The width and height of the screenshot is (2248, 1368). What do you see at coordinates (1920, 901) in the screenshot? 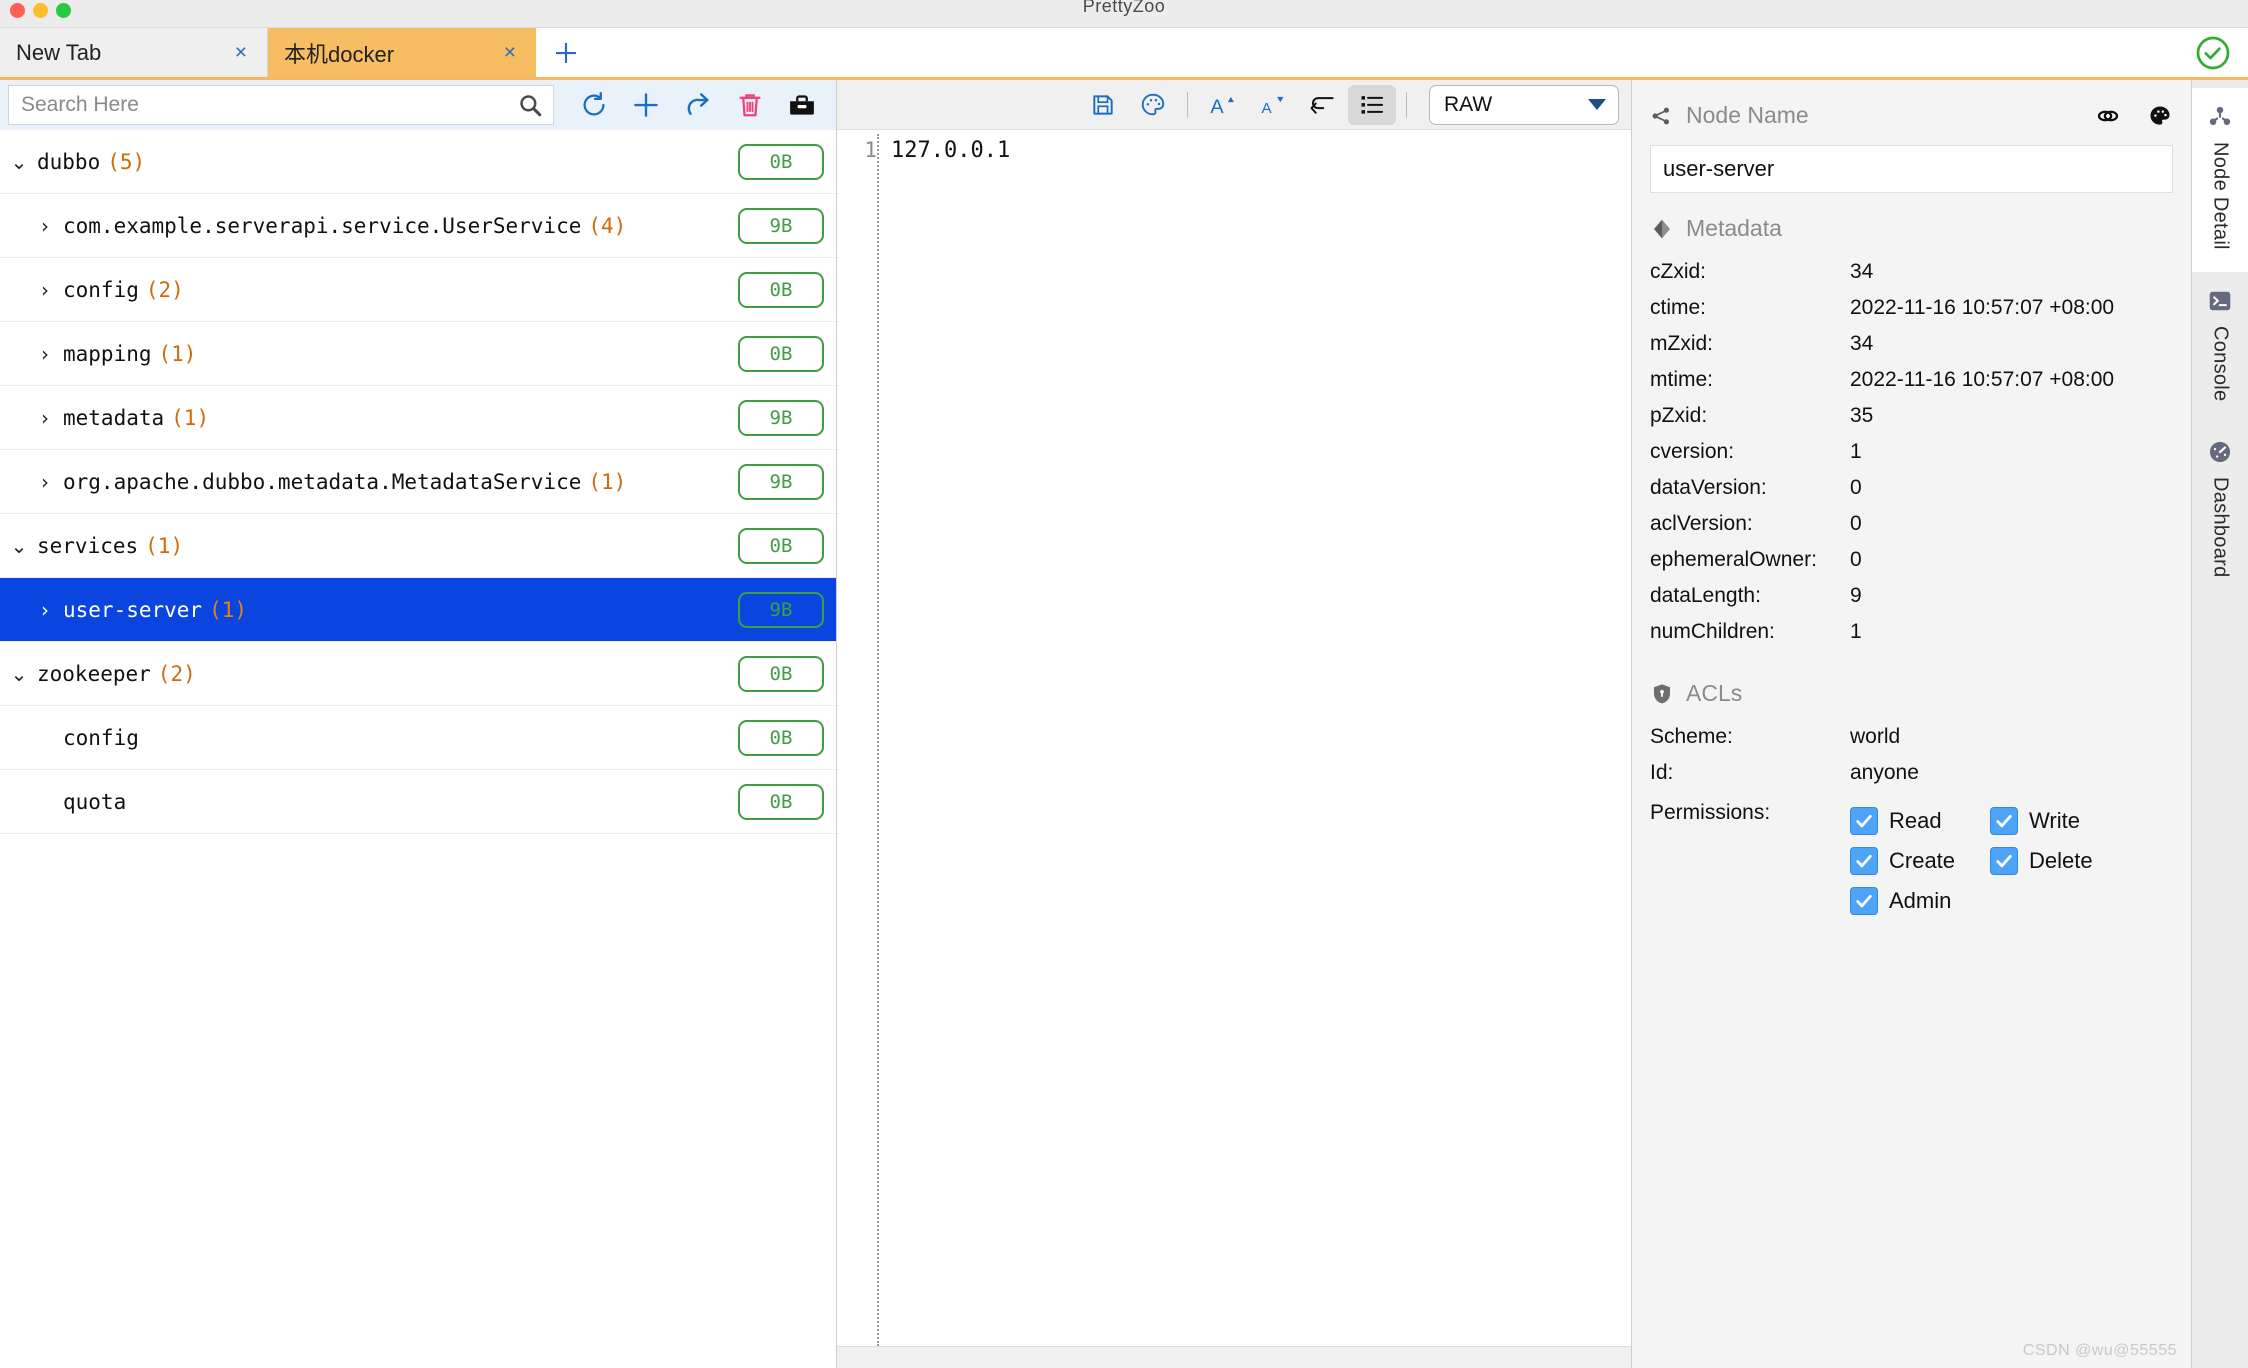
I see `permission-admin: Admin` at bounding box center [1920, 901].